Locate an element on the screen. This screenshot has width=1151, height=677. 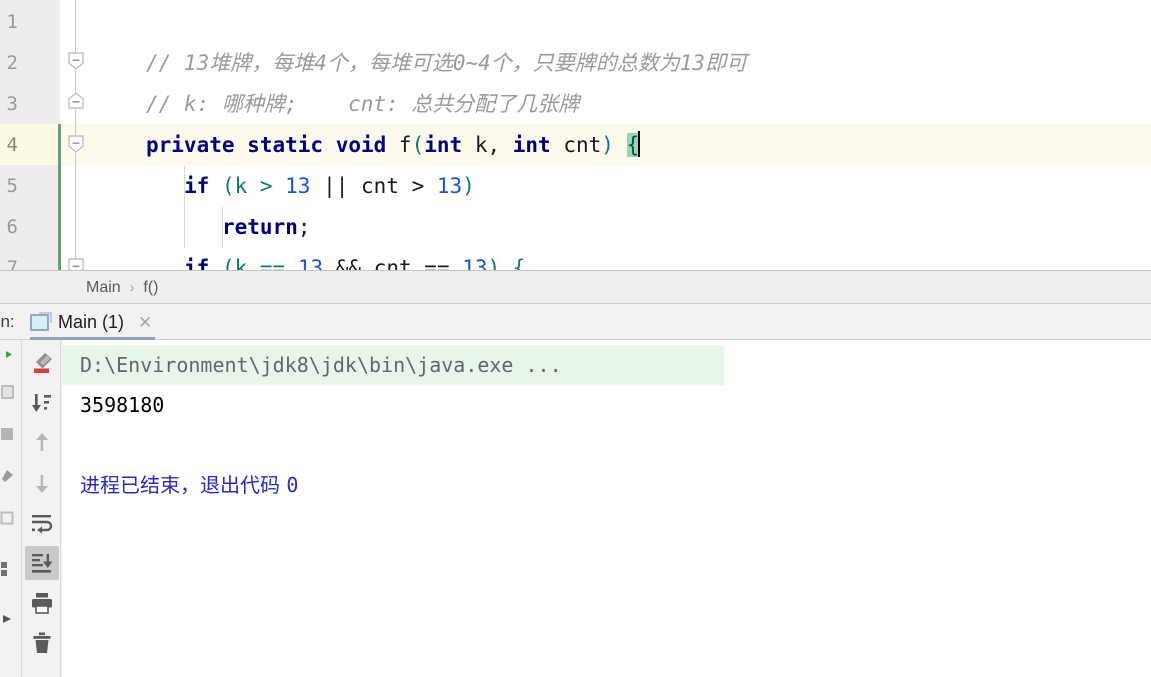
soft-wrap-icon is located at coordinates (42, 523).